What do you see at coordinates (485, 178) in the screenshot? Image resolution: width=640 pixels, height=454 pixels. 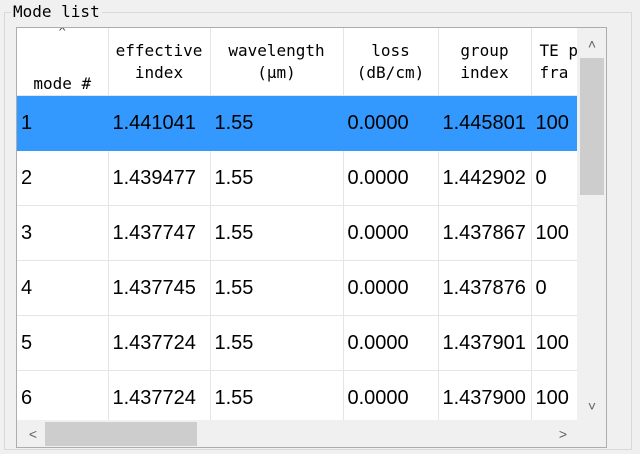 I see `cell-group-index: 1.442902` at bounding box center [485, 178].